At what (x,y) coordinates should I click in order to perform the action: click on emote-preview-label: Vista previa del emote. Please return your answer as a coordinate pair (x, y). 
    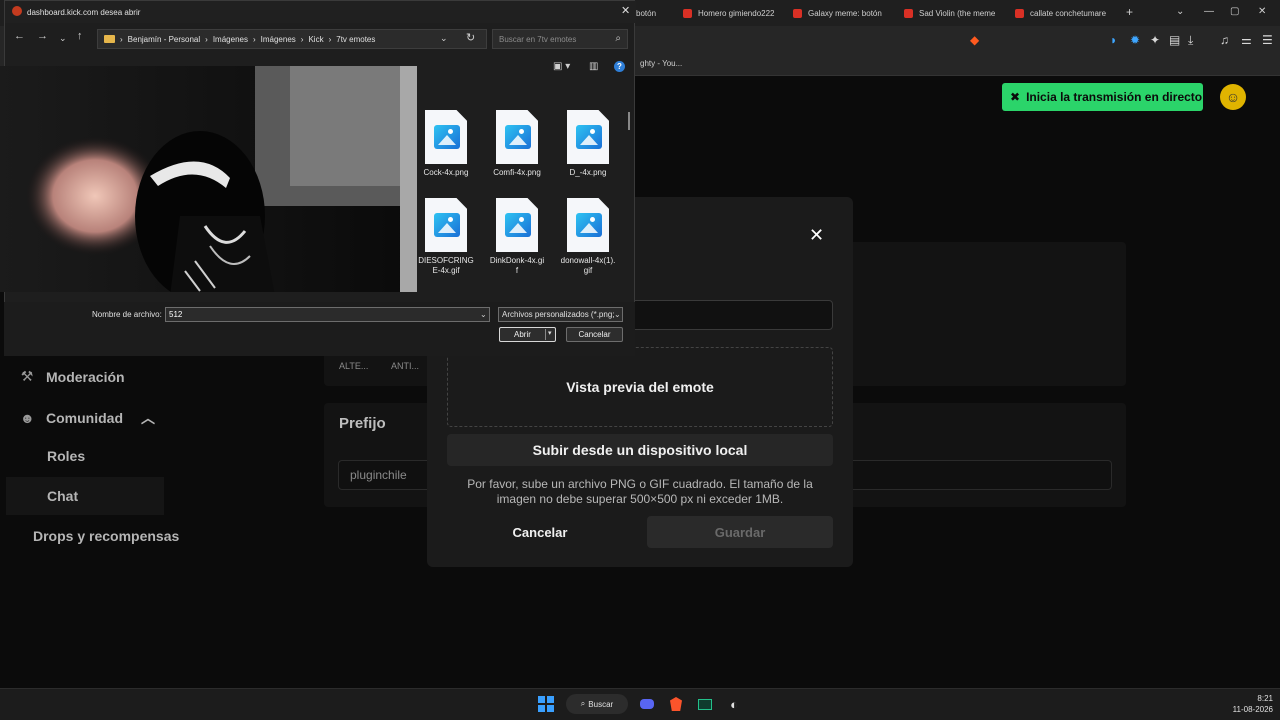
    Looking at the image, I should click on (640, 387).